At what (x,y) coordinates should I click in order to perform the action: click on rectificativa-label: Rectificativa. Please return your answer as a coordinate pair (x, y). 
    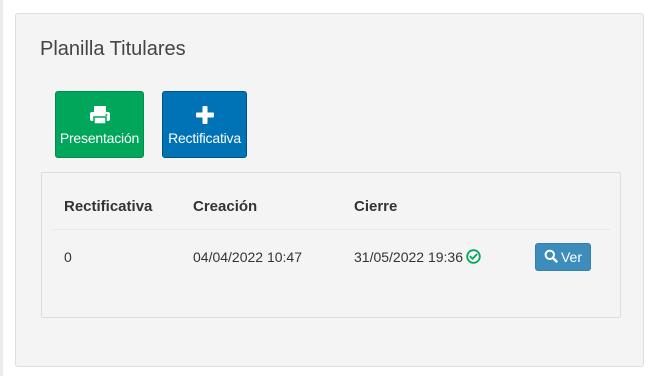
    Looking at the image, I should click on (204, 137).